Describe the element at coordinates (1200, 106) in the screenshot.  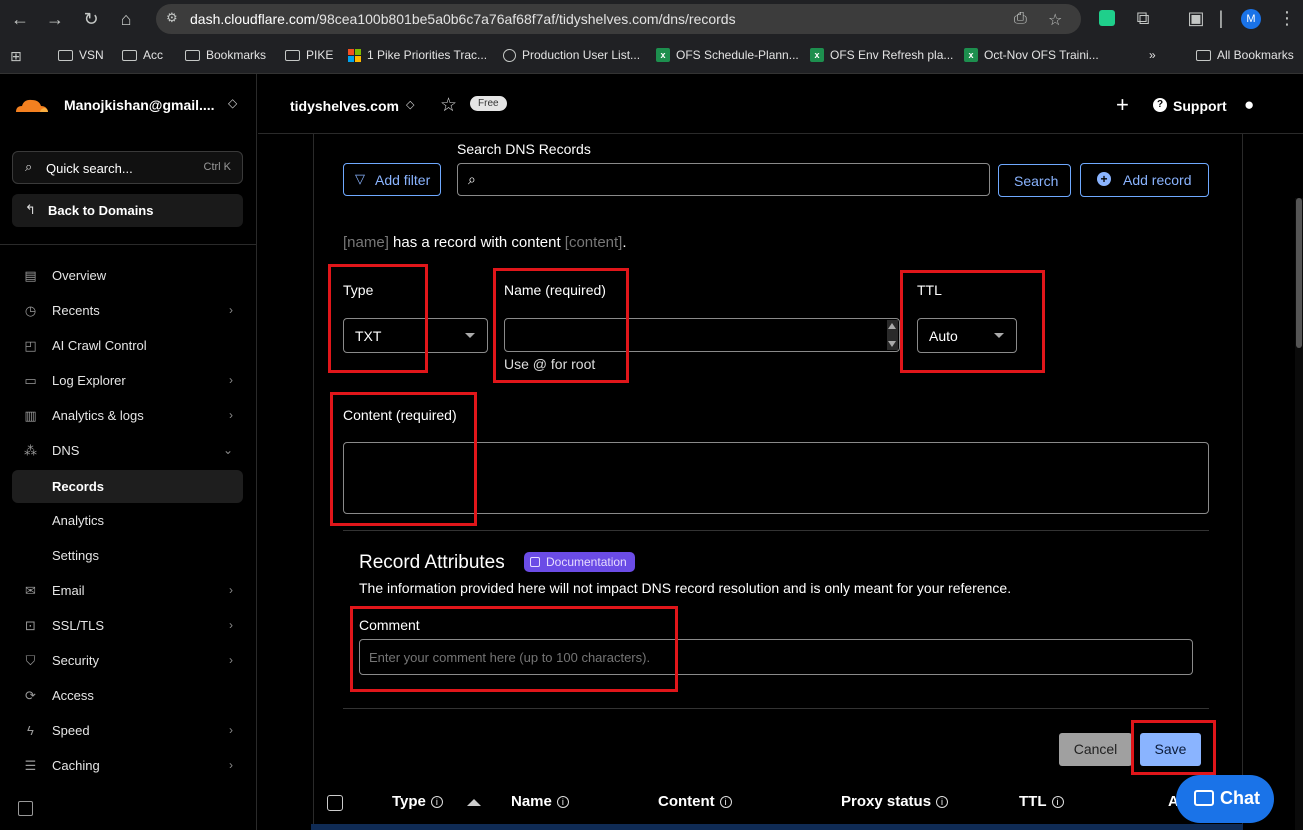
I see `support-button: Support` at that location.